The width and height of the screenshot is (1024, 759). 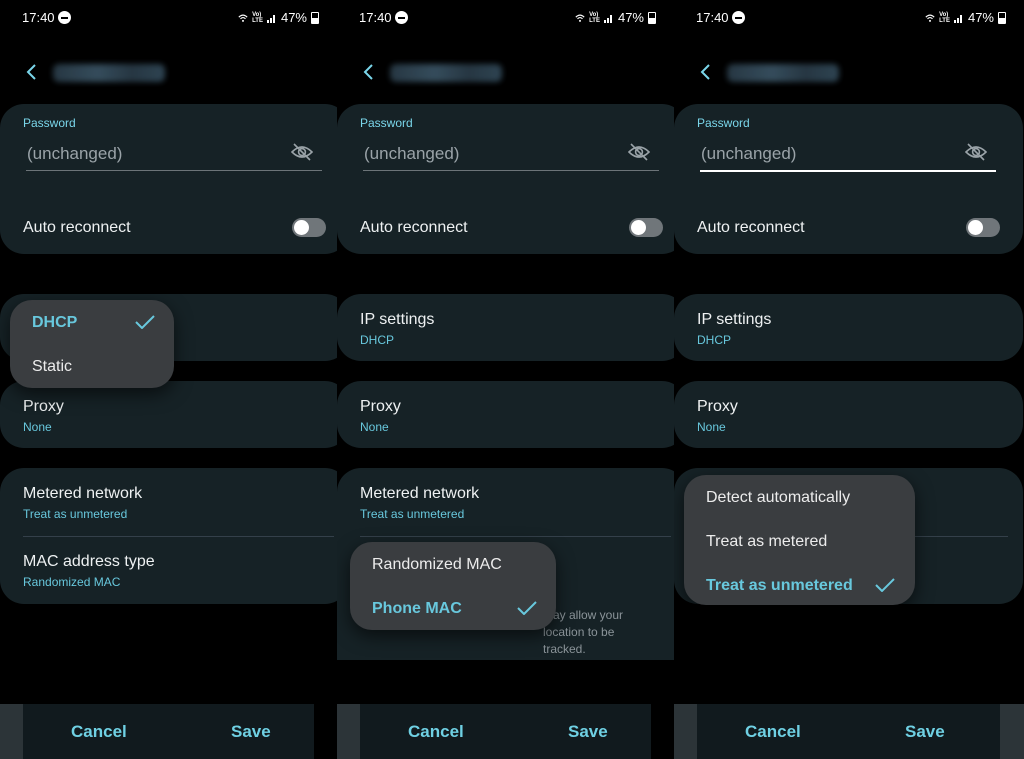 I want to click on menu-option-detect-automatically: Detect automatically, so click(x=778, y=498).